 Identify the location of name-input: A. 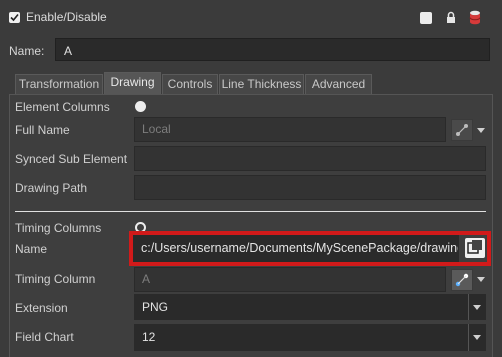
(272, 49).